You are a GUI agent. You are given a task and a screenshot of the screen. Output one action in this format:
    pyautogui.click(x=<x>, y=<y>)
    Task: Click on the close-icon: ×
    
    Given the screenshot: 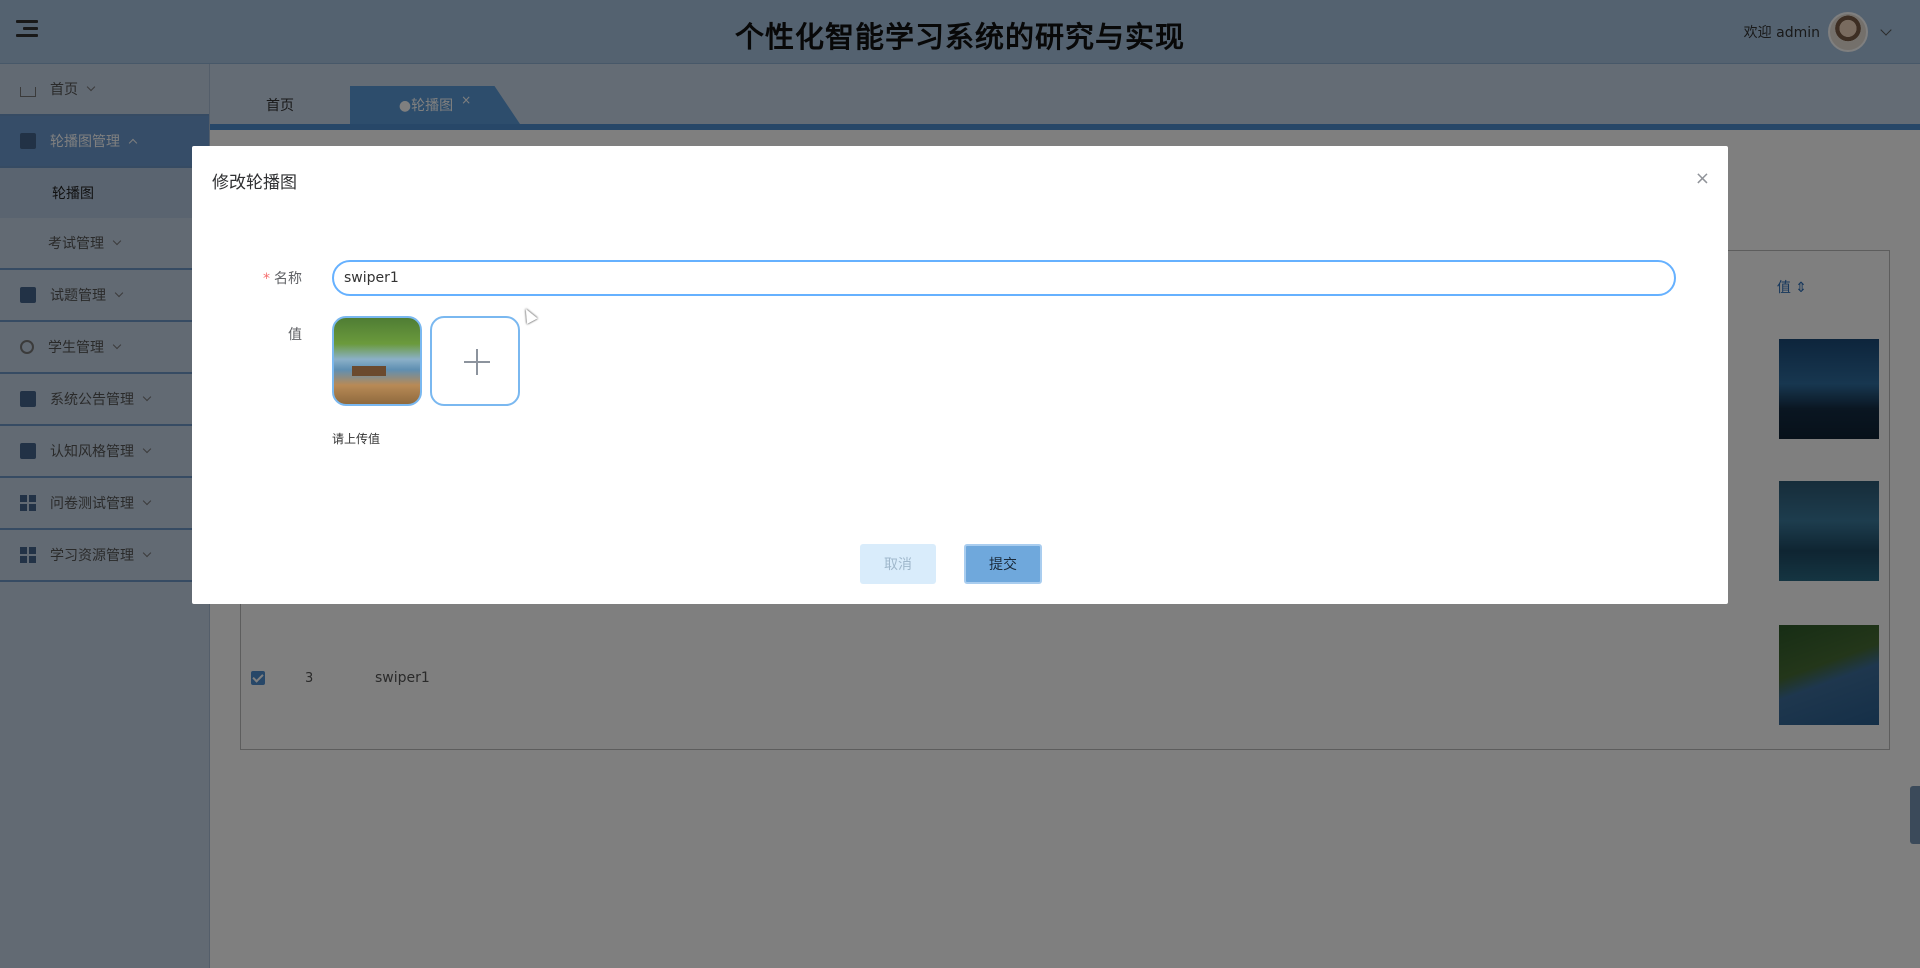 What is the action you would take?
    pyautogui.click(x=1702, y=178)
    